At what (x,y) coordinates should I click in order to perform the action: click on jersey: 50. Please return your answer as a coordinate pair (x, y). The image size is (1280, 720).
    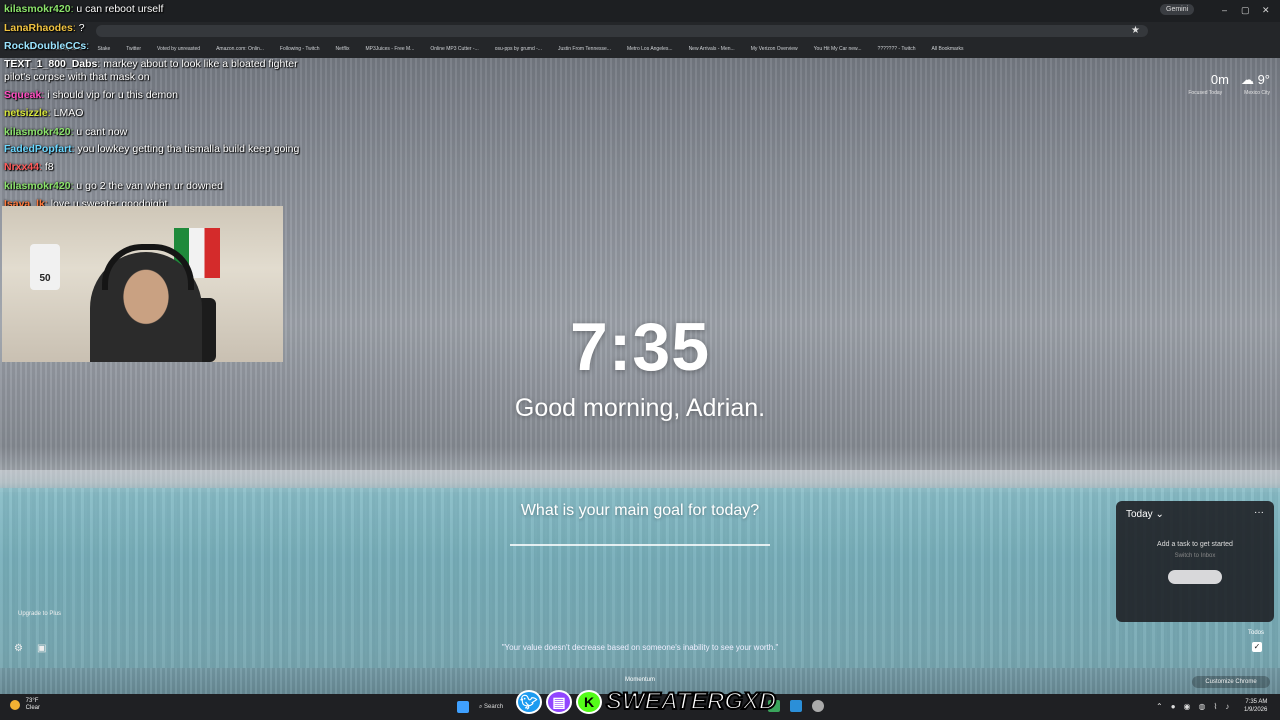
    Looking at the image, I should click on (45, 267).